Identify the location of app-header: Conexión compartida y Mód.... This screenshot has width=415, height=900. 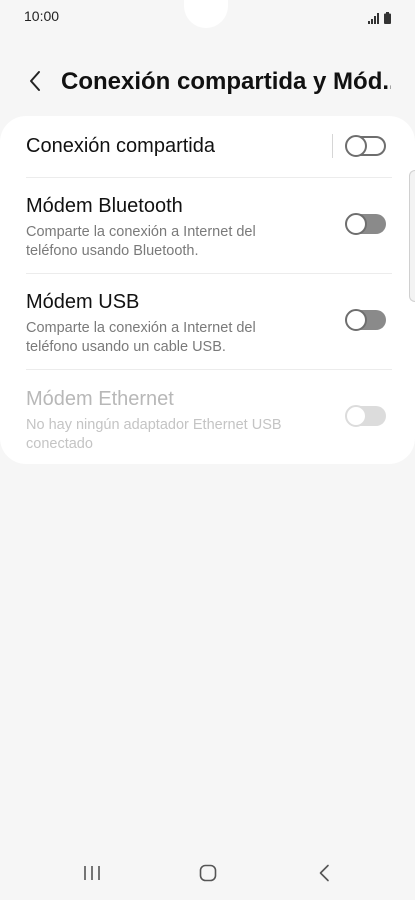
(207, 83).